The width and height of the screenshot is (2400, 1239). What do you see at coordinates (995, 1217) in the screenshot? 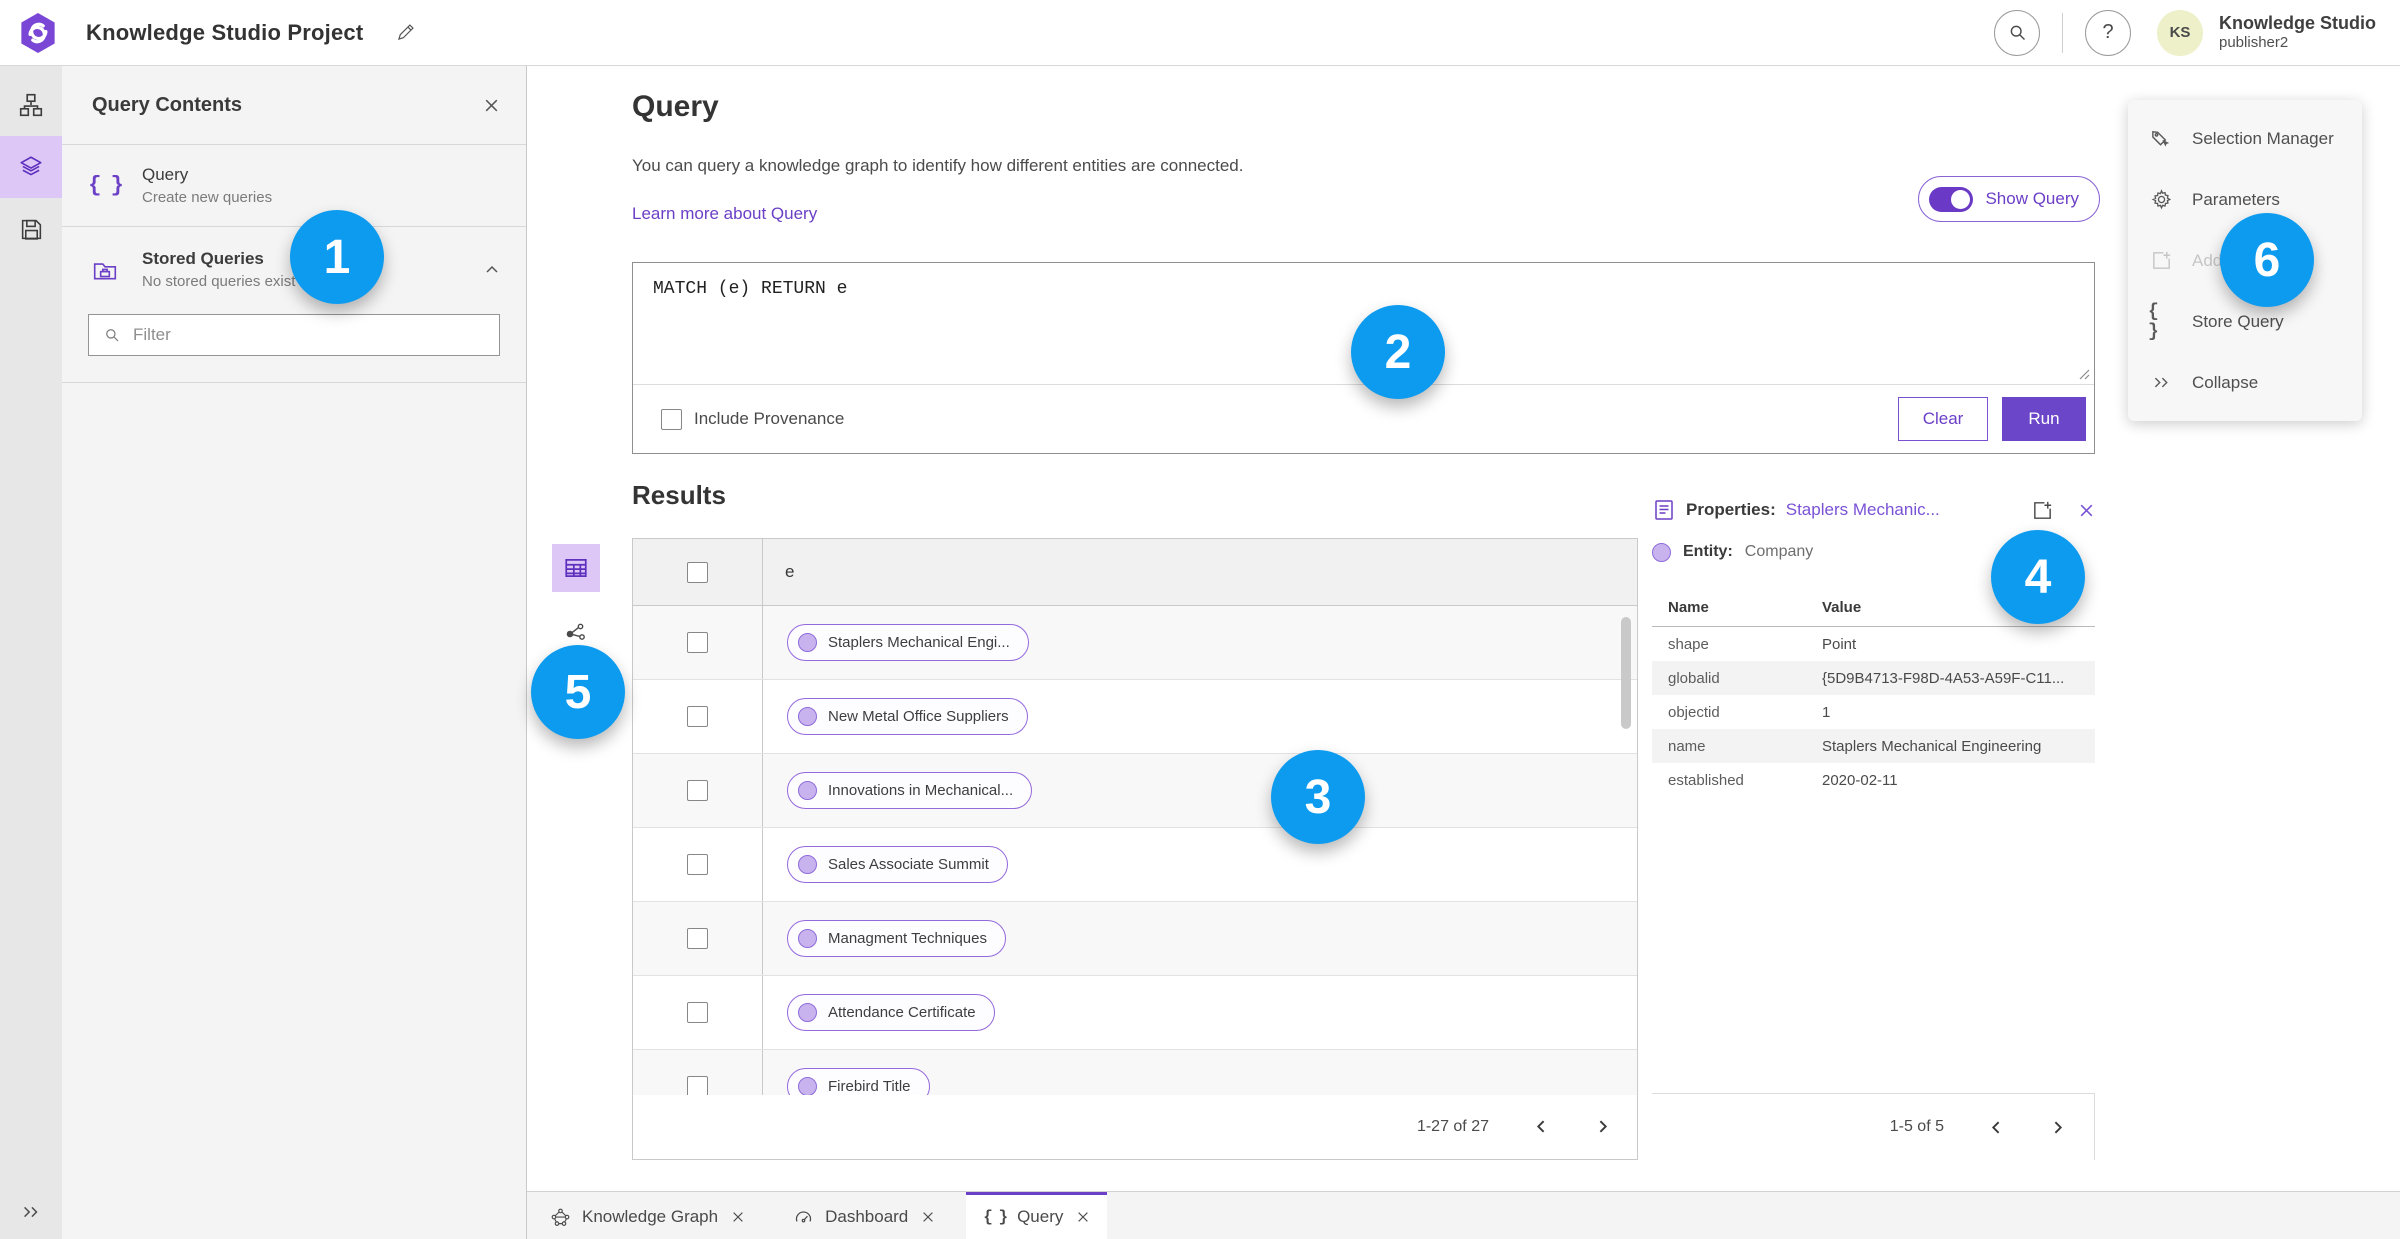
I see `braces-icon: { }` at bounding box center [995, 1217].